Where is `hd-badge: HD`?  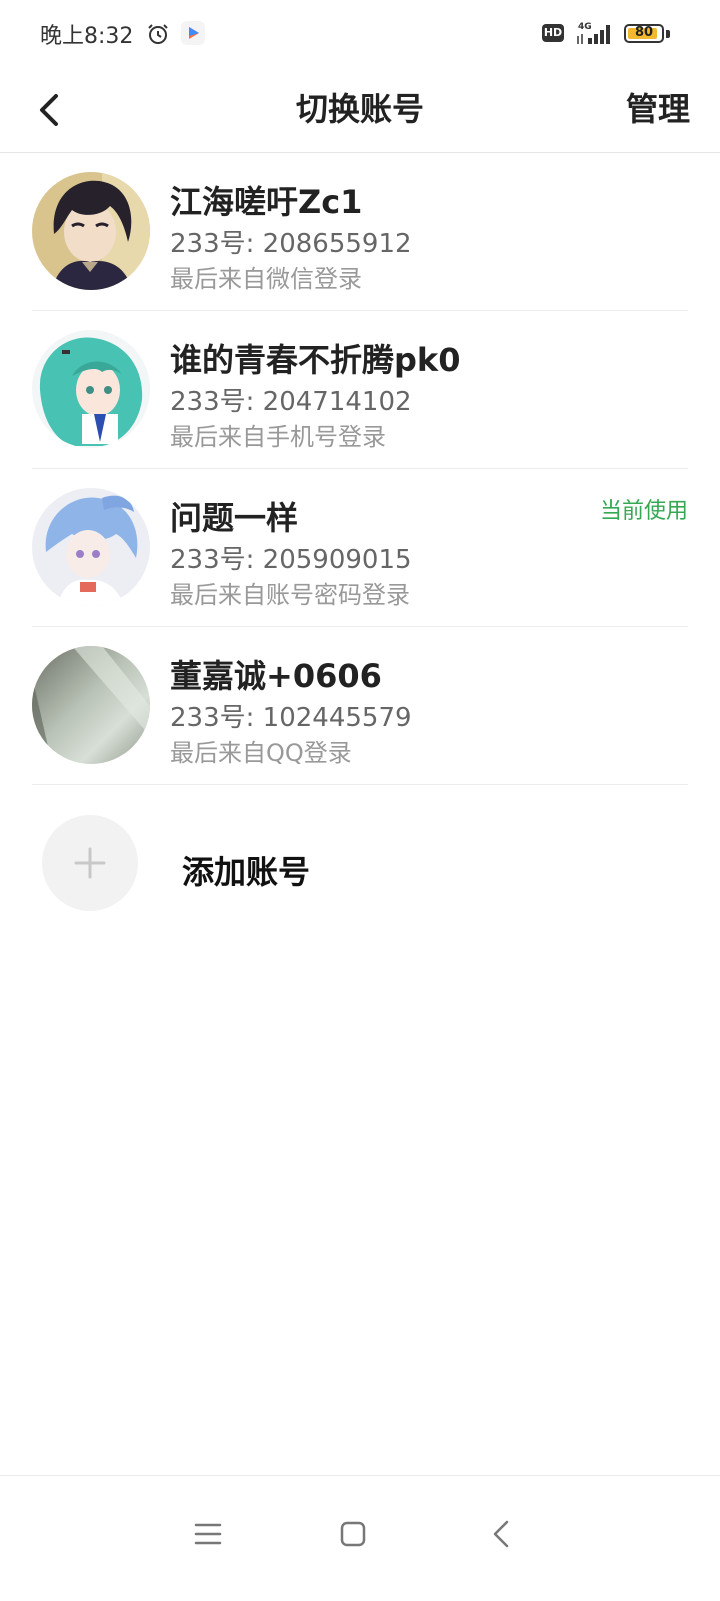 hd-badge: HD is located at coordinates (553, 33).